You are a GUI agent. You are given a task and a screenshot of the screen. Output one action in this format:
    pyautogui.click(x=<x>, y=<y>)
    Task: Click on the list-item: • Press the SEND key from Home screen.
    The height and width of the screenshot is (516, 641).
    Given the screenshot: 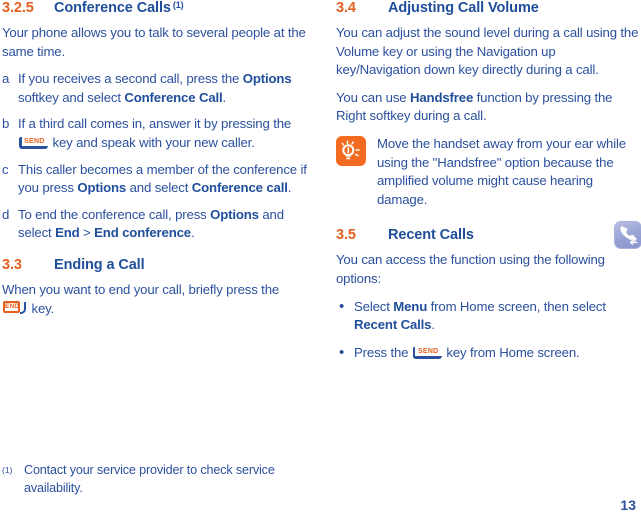 What is the action you would take?
    pyautogui.click(x=488, y=353)
    